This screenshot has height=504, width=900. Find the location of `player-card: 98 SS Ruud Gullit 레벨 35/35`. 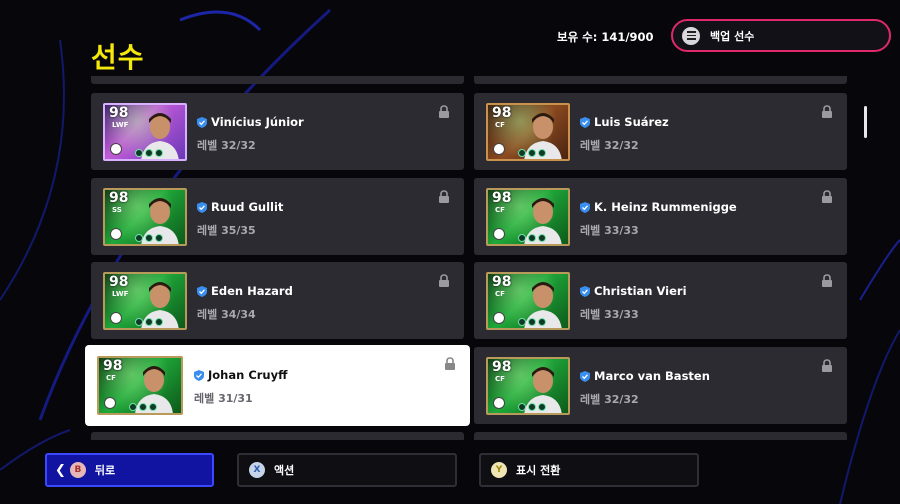

player-card: 98 SS Ruud Gullit 레벨 35/35 is located at coordinates (277, 216).